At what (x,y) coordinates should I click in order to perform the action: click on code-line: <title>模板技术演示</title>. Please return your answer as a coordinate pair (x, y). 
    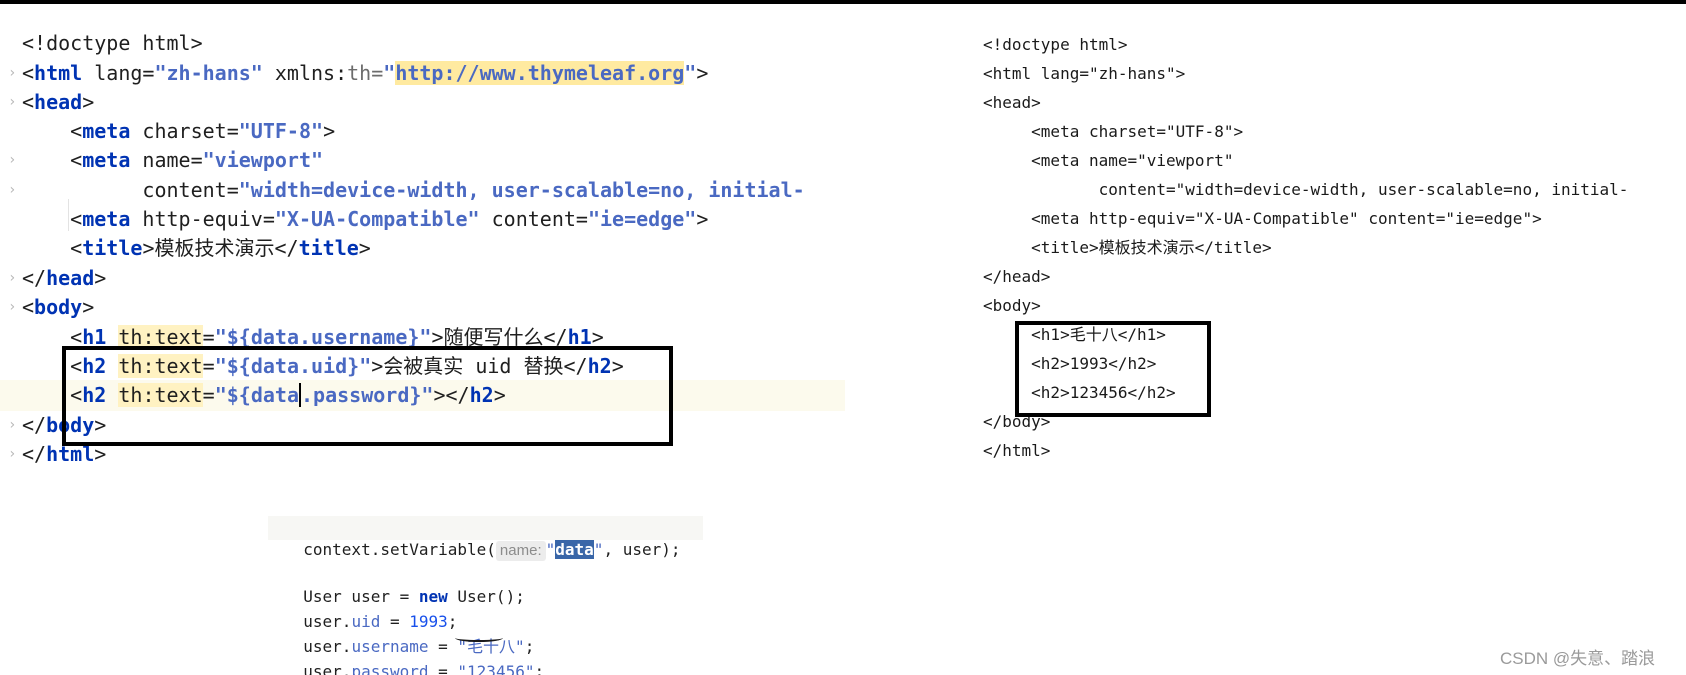
    Looking at the image, I should click on (220, 248).